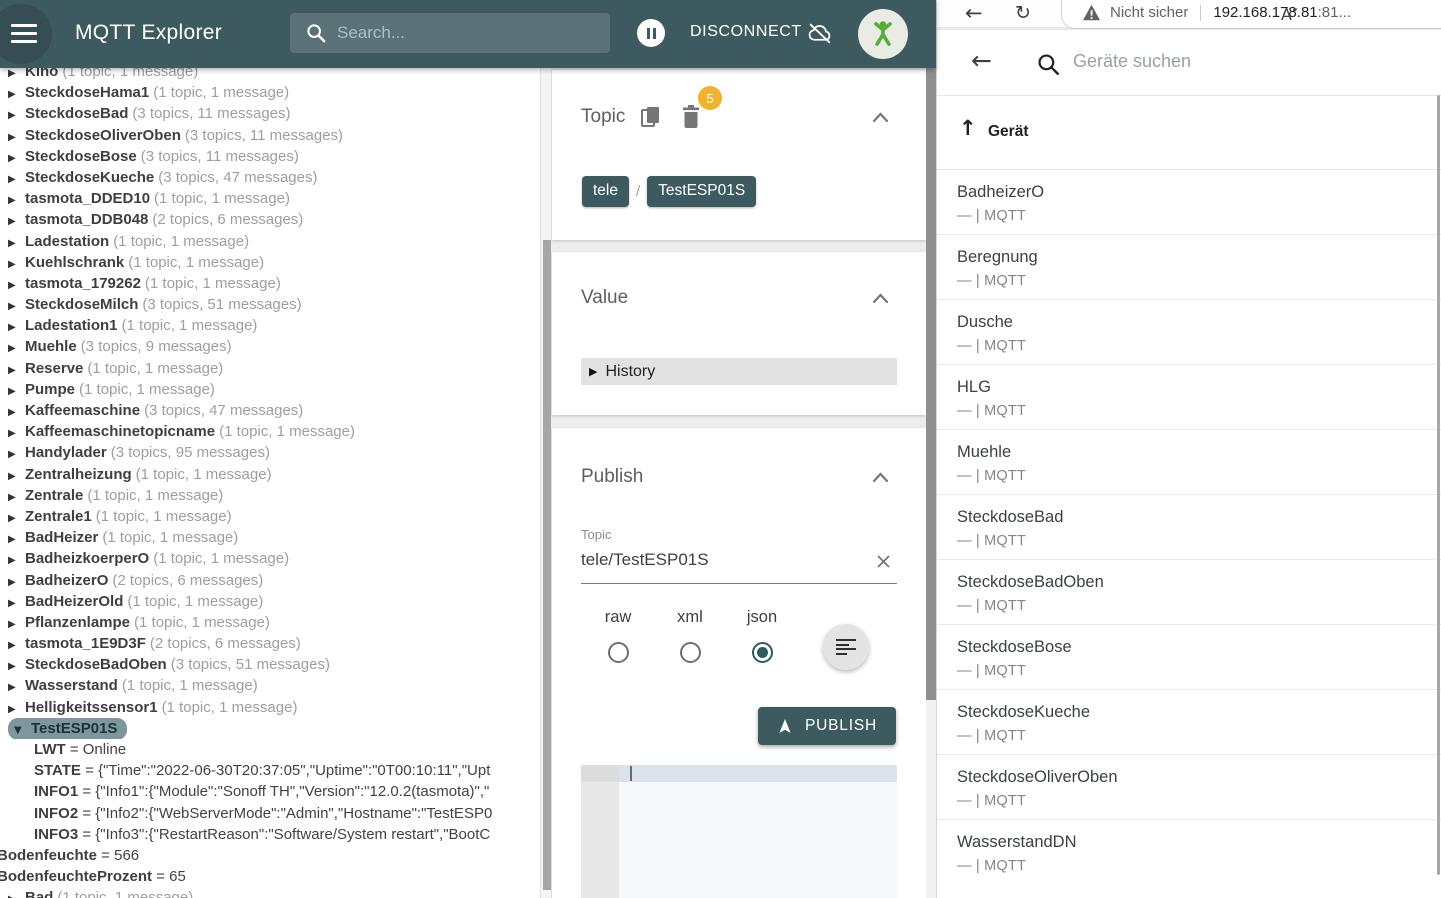 The height and width of the screenshot is (898, 1441). What do you see at coordinates (73, 304) in the screenshot?
I see `tree-row-pill: ▶ SteckdoseMilch` at bounding box center [73, 304].